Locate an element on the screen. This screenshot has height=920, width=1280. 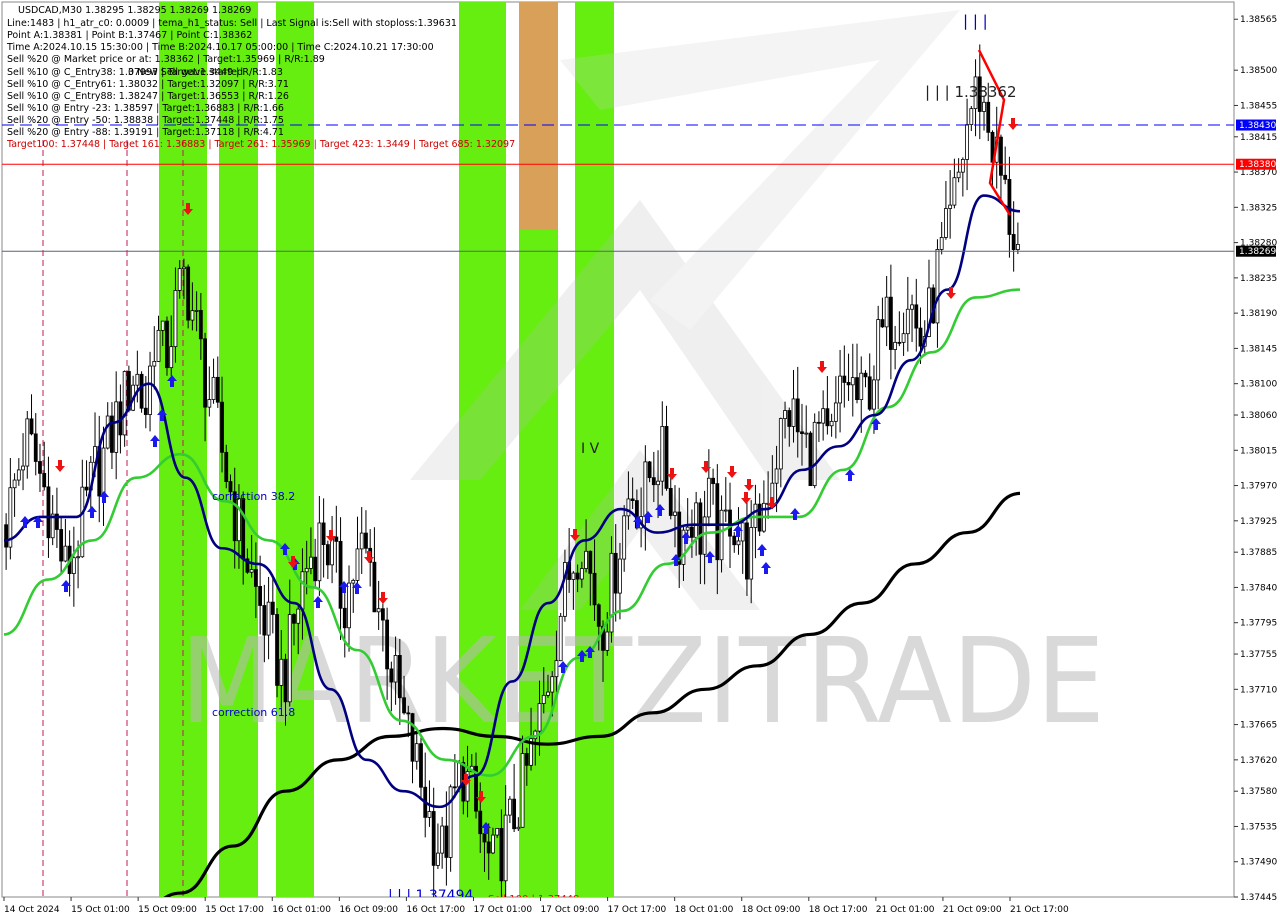
y-tick-label: 1.37445 is located at coordinates (1258, 898).